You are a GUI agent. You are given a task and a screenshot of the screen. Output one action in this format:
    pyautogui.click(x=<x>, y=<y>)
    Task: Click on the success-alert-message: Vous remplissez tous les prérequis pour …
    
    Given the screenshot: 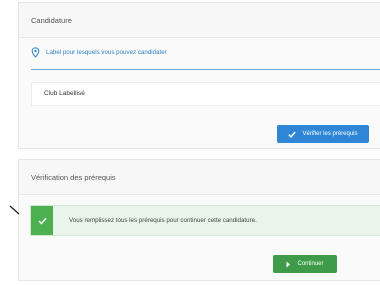 What is the action you would take?
    pyautogui.click(x=163, y=220)
    